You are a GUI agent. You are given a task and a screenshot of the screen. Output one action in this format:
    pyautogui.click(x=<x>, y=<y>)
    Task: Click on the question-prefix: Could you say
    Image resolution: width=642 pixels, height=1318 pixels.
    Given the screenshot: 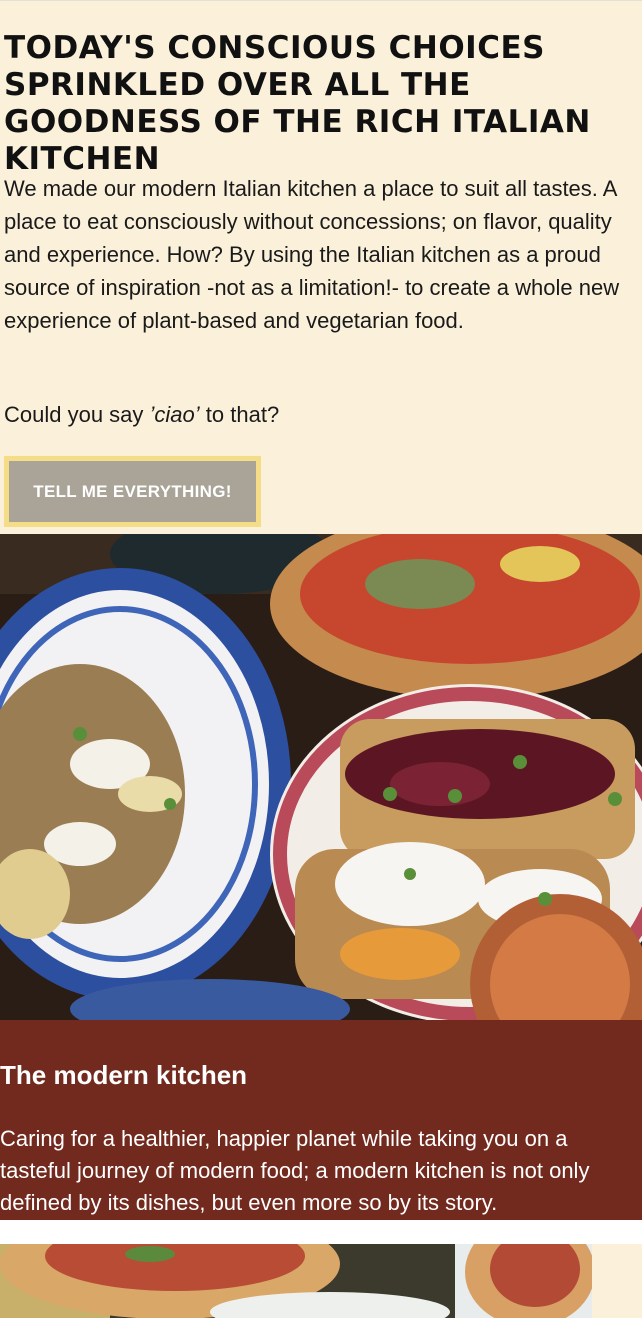 What is the action you would take?
    pyautogui.click(x=77, y=414)
    